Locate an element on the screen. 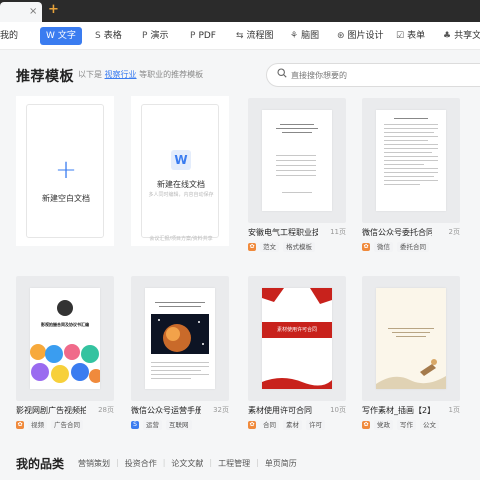 This screenshot has height=480, width=480. template-tag: 许可 is located at coordinates (315, 425).